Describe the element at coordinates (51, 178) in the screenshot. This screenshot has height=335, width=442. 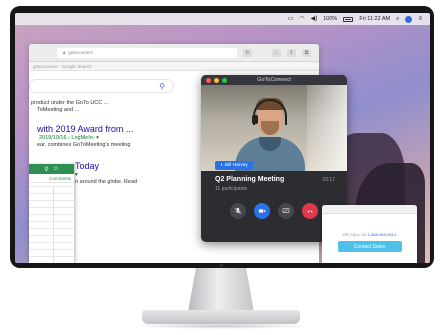
I see `comments-tab: Comments` at that location.